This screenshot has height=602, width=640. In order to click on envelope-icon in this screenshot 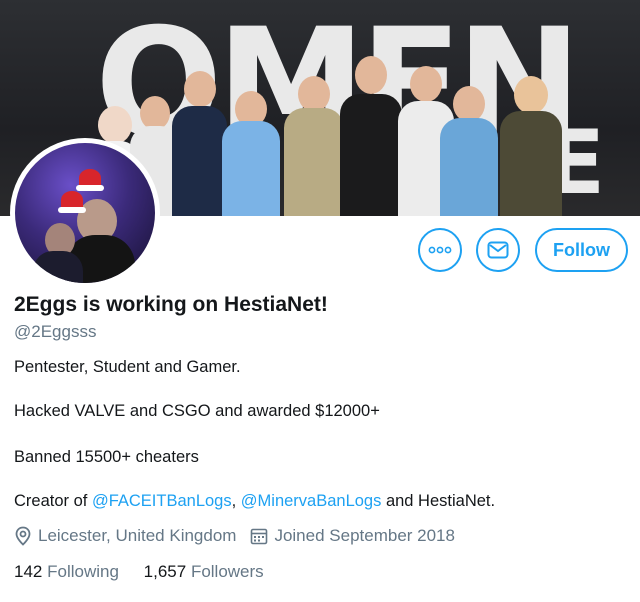, I will do `click(498, 250)`.